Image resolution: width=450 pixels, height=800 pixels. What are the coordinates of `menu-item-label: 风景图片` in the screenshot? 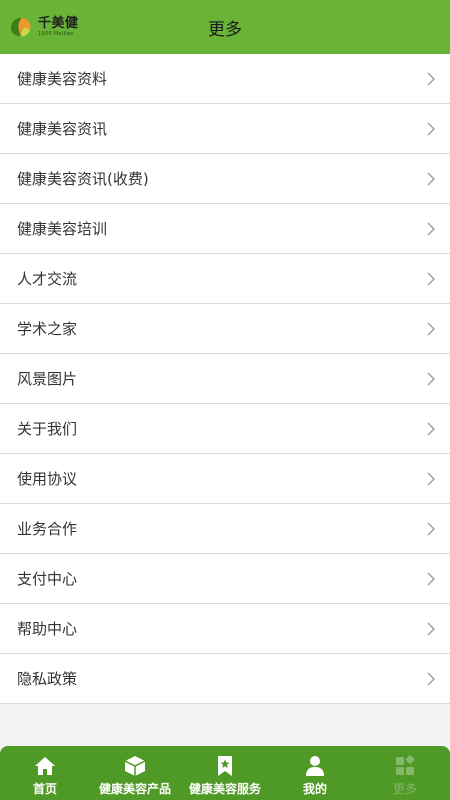 It's located at (47, 379).